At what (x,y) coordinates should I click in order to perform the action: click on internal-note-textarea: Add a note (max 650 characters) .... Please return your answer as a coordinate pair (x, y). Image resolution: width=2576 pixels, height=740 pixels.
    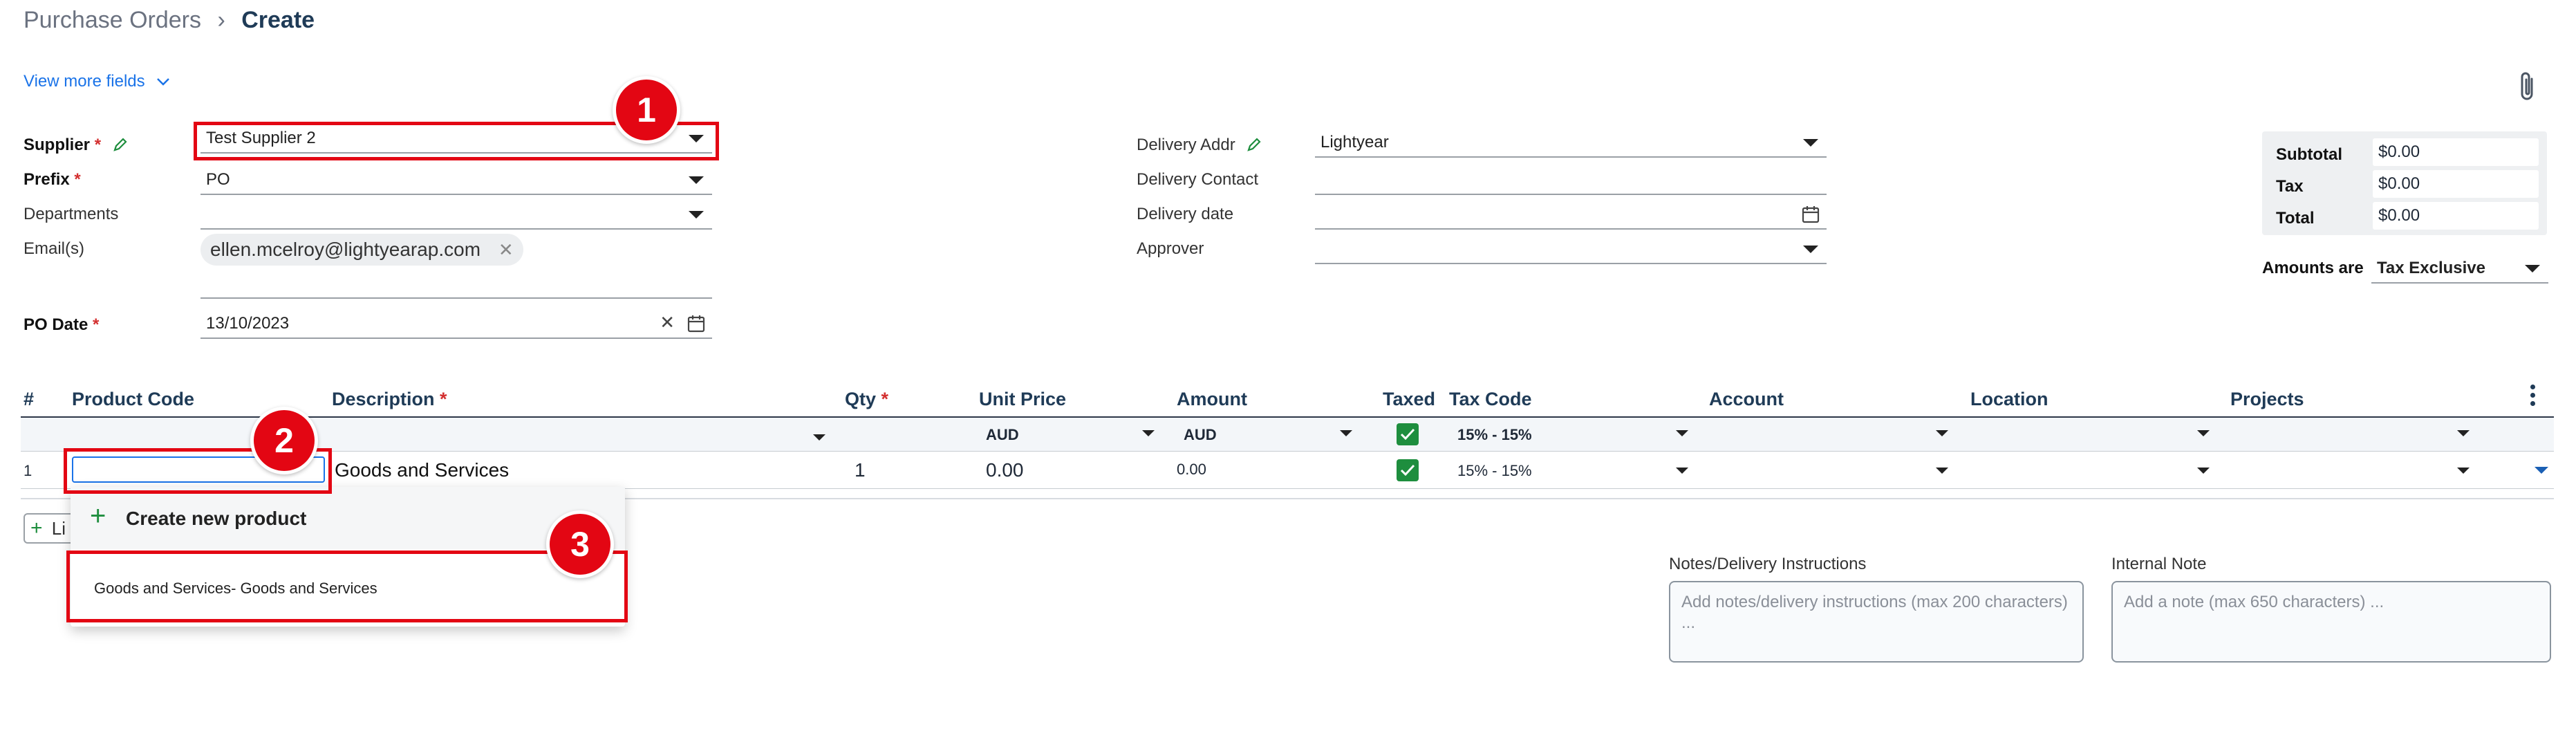
    Looking at the image, I should click on (2331, 622).